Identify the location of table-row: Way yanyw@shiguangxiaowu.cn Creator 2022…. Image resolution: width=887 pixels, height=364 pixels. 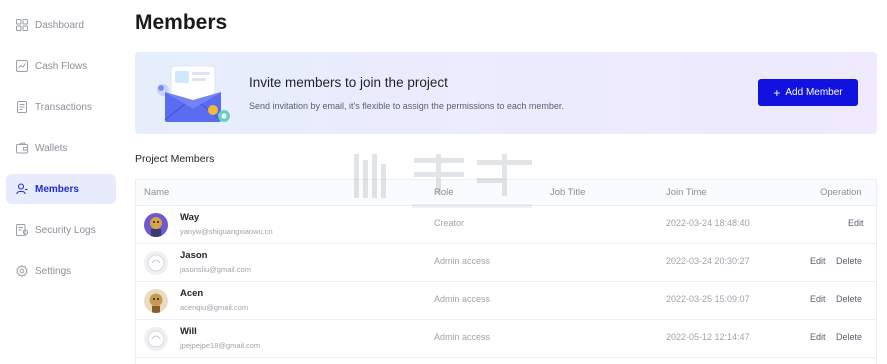
(506, 225).